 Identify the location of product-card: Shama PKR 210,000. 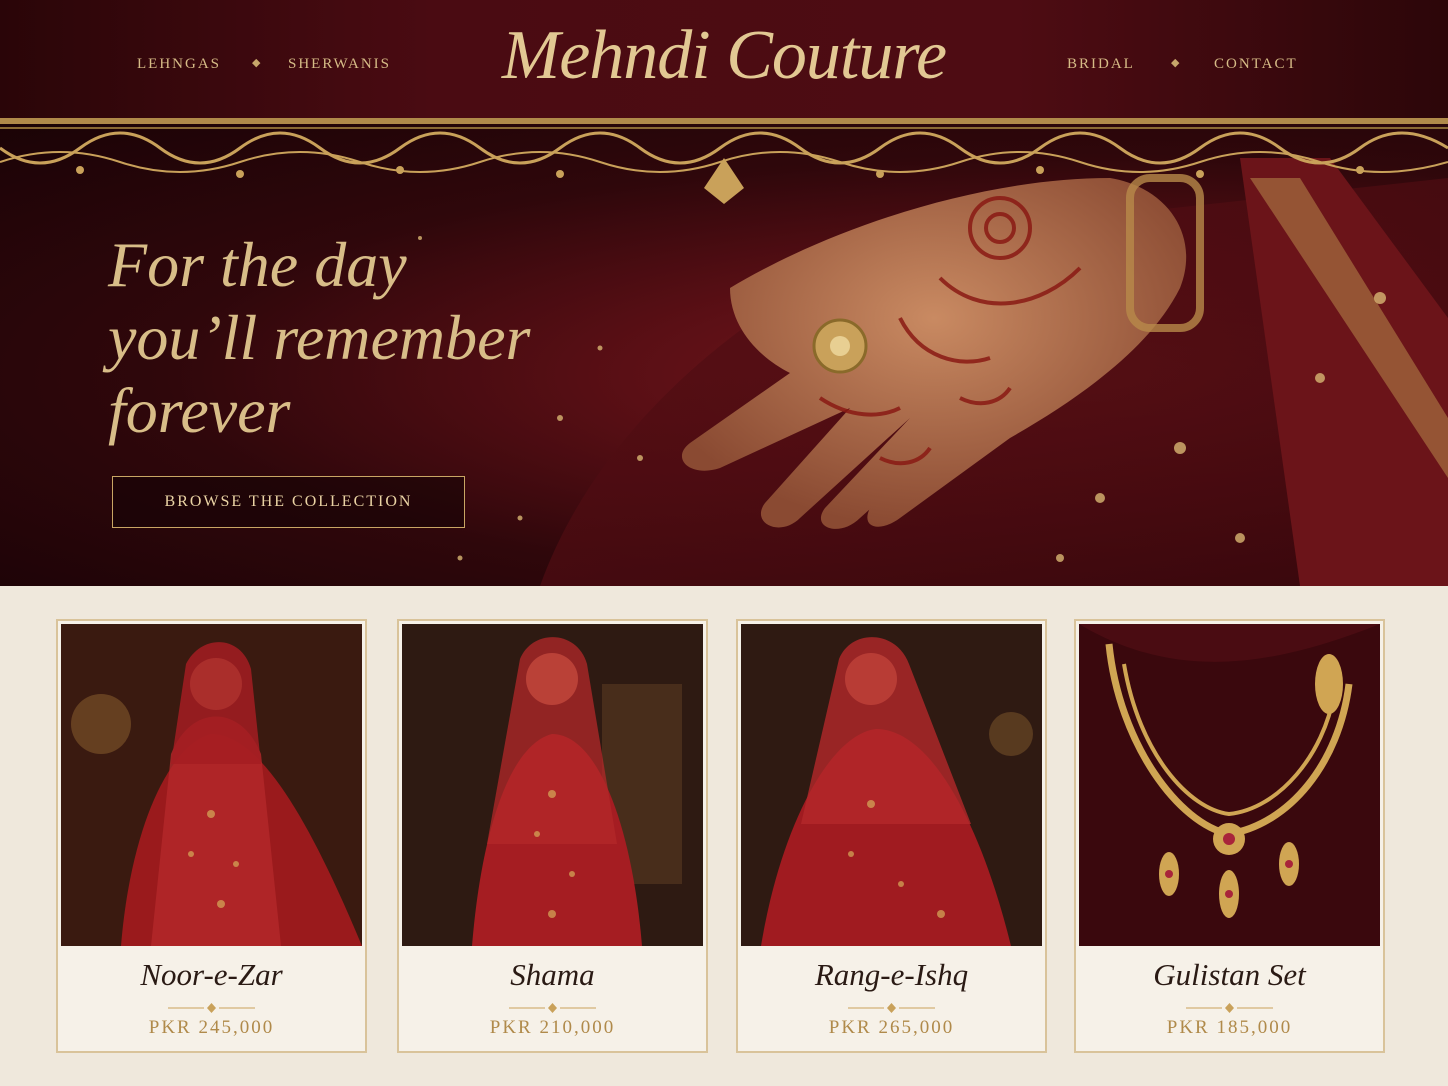
(552, 836).